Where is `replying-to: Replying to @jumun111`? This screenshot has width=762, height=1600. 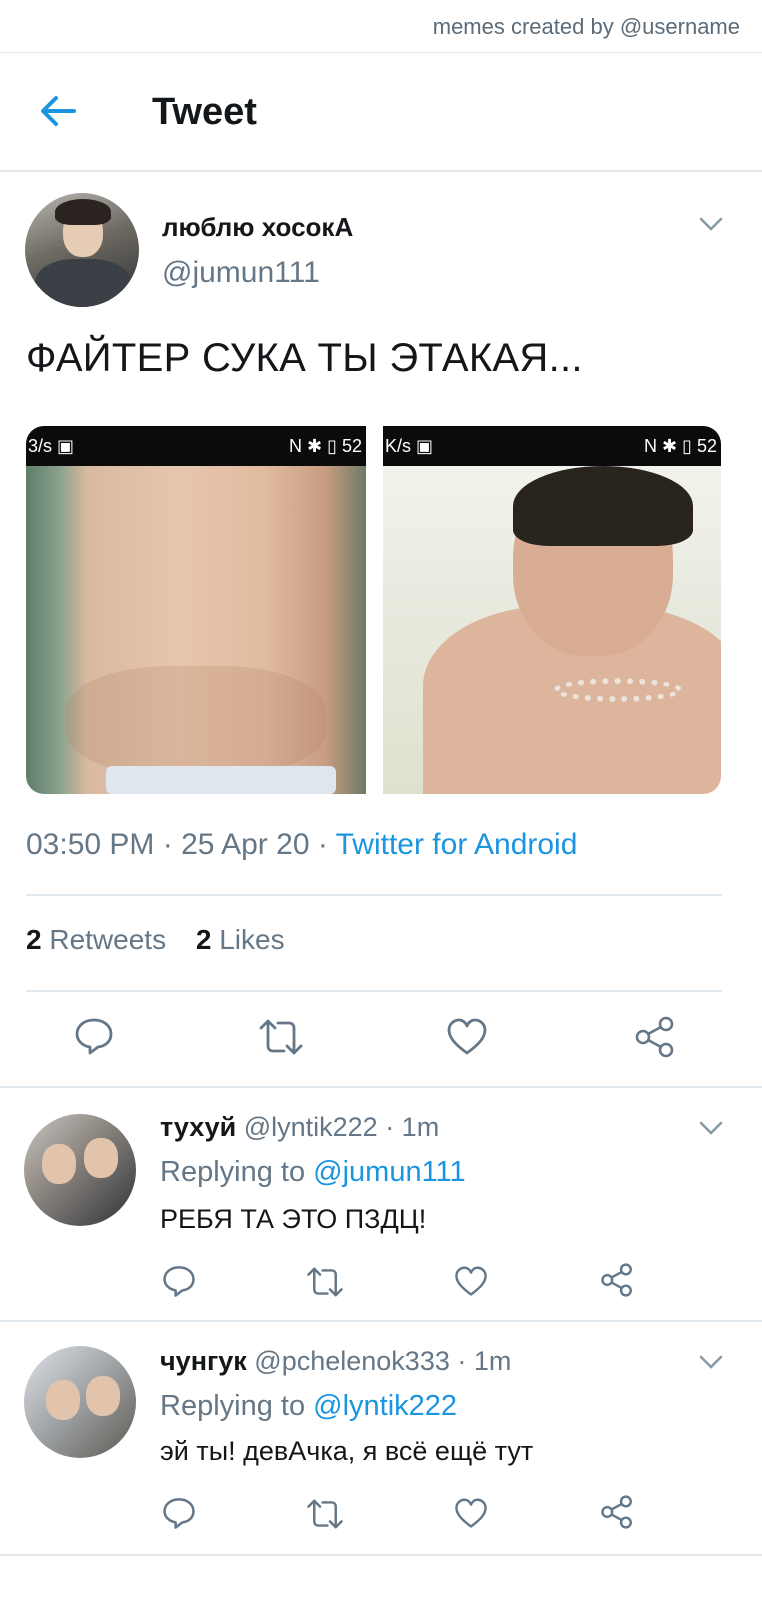 replying-to: Replying to @jumun111 is located at coordinates (313, 1172).